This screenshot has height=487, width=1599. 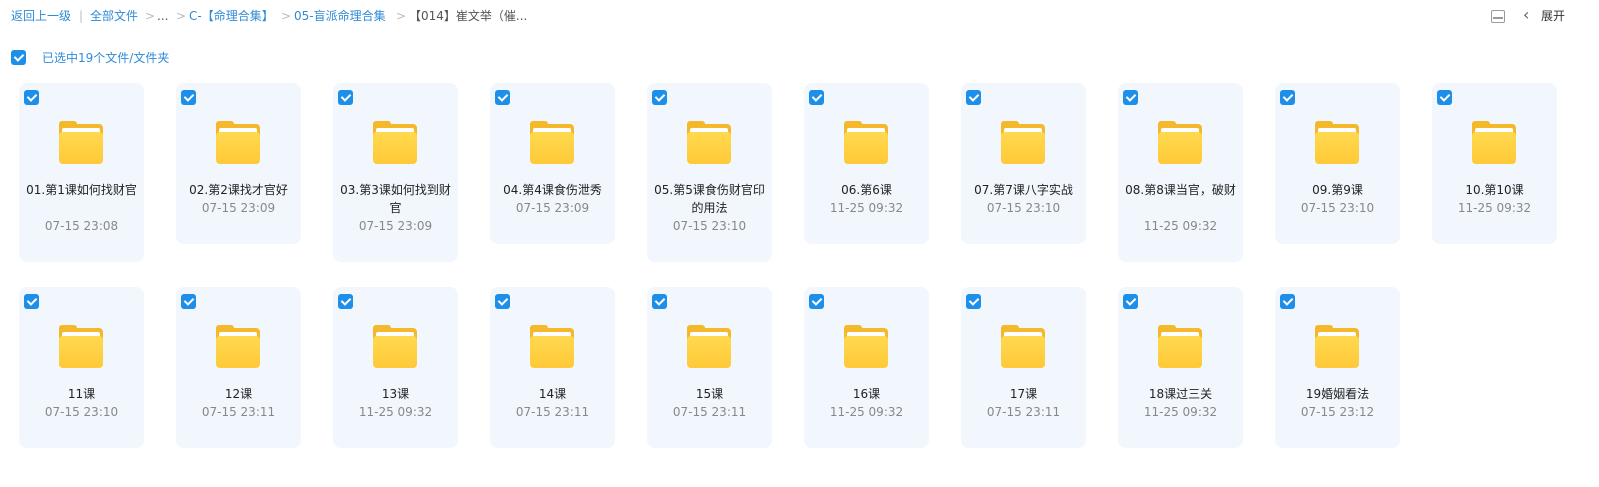 I want to click on folder-card: 14课 07-15 23:11, so click(x=552, y=367).